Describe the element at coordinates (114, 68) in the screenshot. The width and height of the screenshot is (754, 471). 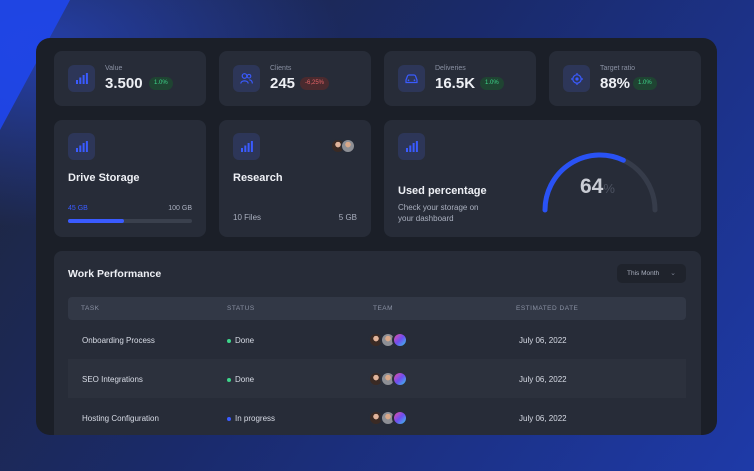
I see `stat-label: Value` at that location.